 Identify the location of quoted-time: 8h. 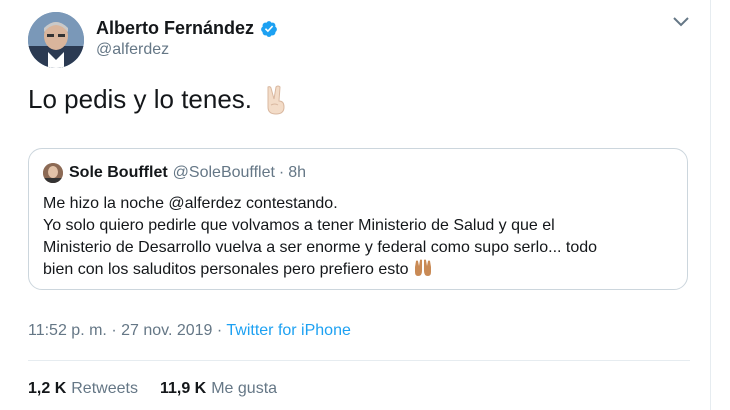
(297, 172).